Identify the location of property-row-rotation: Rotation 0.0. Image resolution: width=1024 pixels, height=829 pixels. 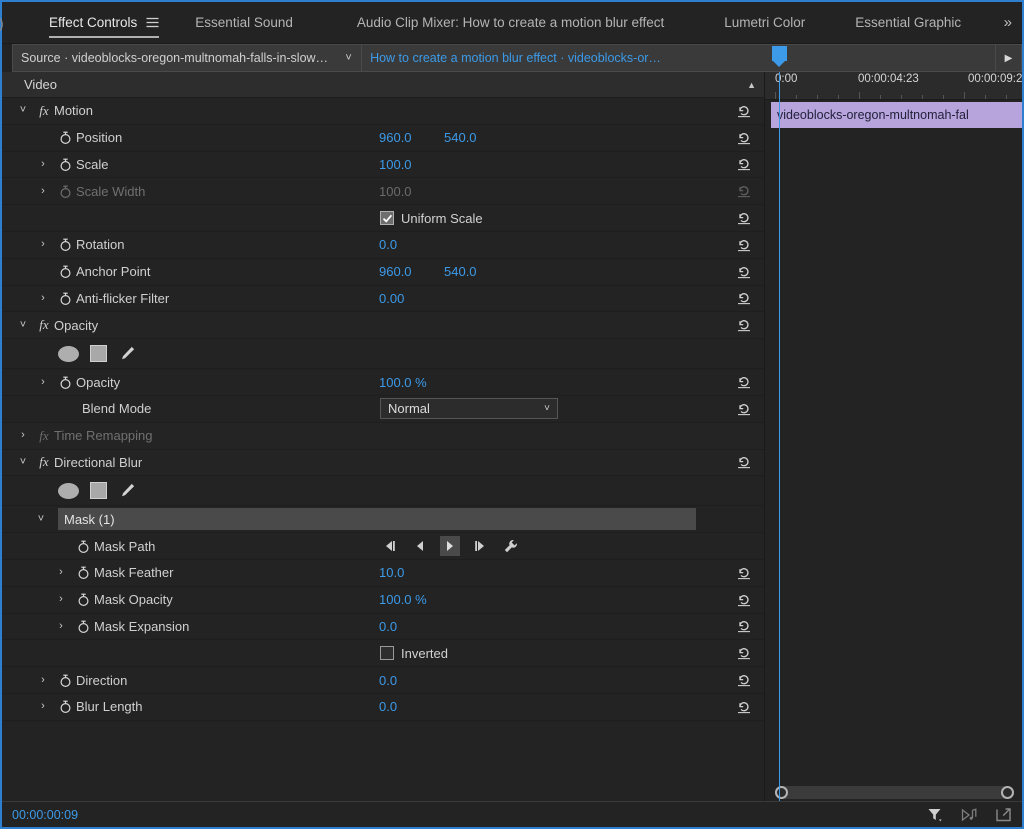
(383, 245).